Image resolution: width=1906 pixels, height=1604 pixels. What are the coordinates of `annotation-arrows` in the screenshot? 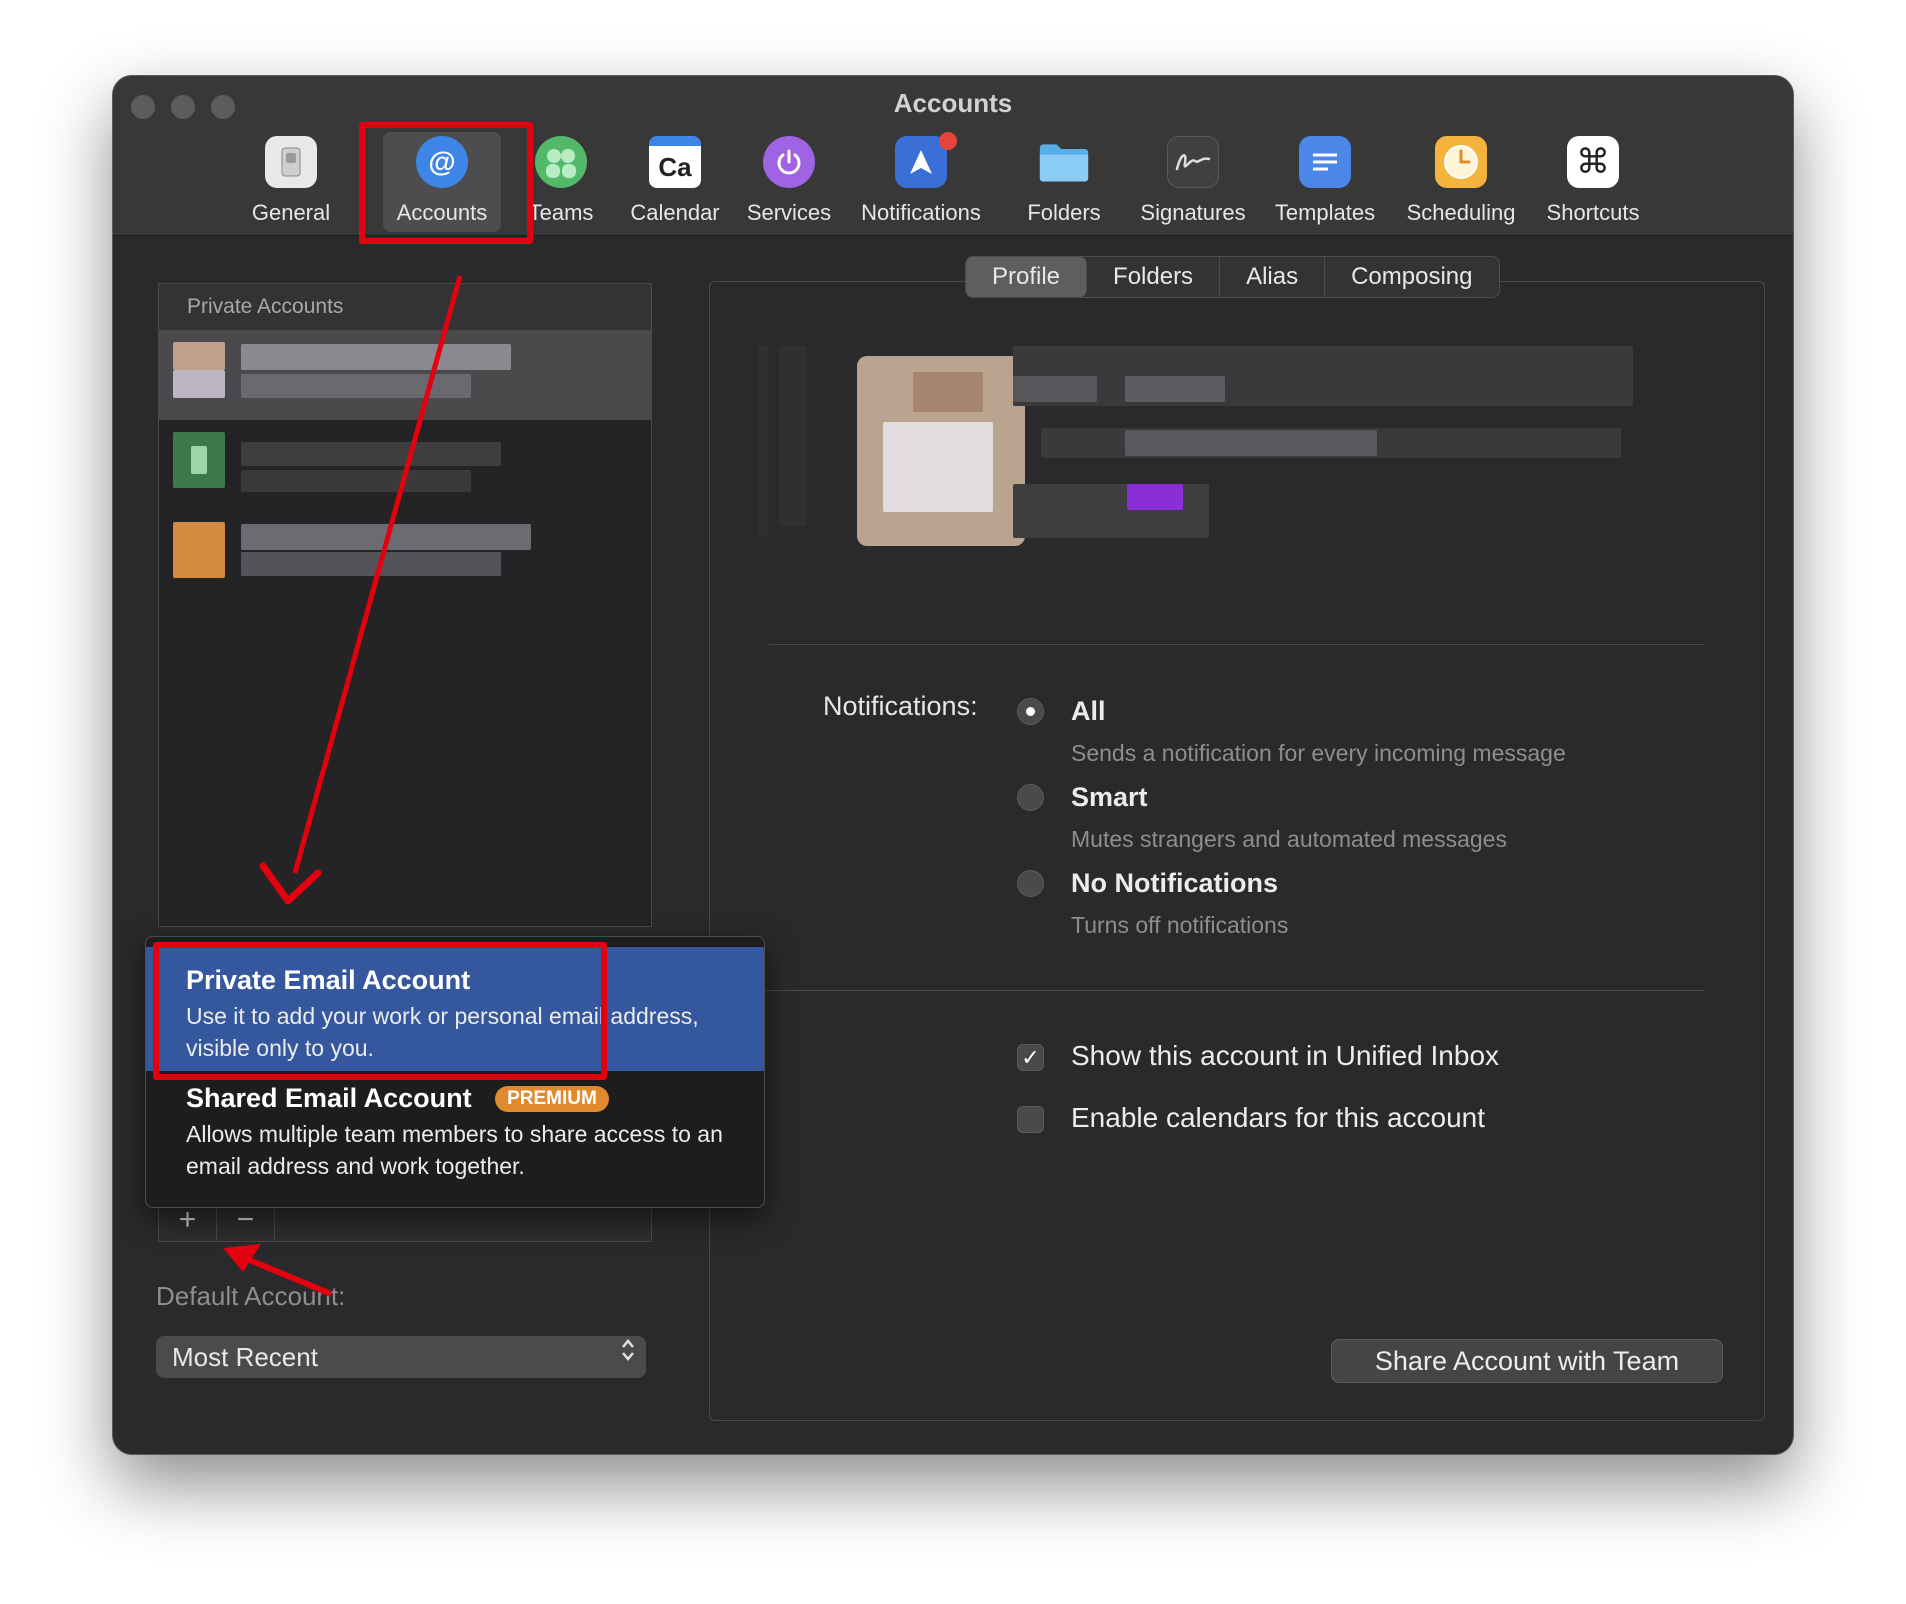 It's located at (343, 786).